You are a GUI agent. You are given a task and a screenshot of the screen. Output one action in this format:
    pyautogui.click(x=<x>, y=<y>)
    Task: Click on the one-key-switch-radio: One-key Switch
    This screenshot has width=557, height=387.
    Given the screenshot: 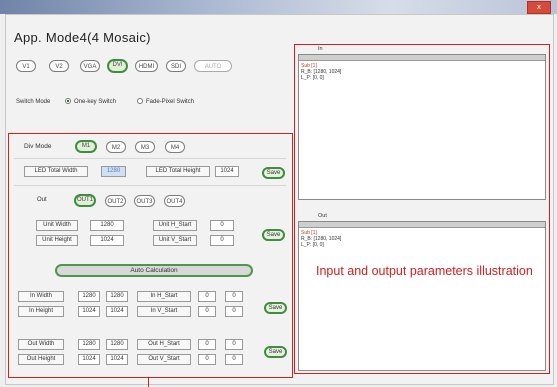 What is the action you would take?
    pyautogui.click(x=90, y=101)
    